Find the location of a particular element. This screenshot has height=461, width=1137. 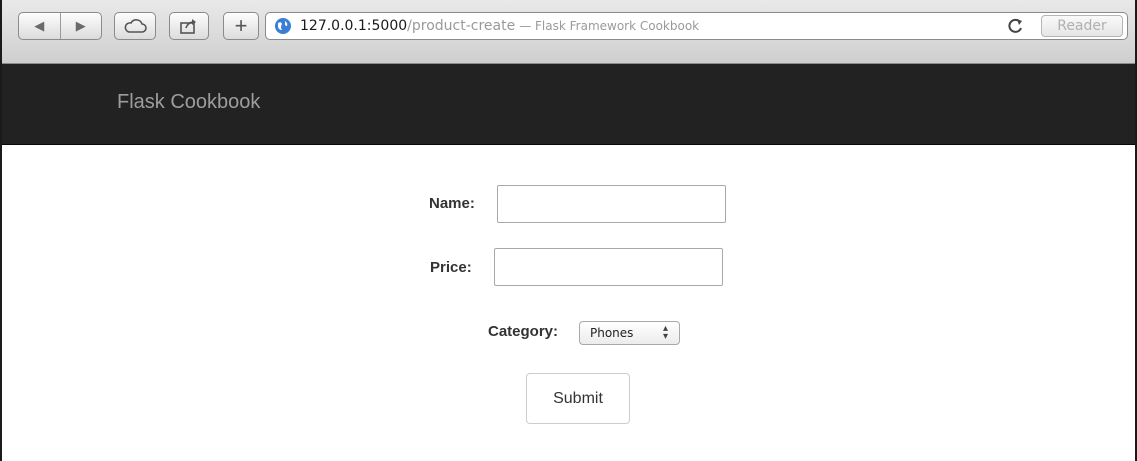

category-selected-value: Phones is located at coordinates (612, 333).